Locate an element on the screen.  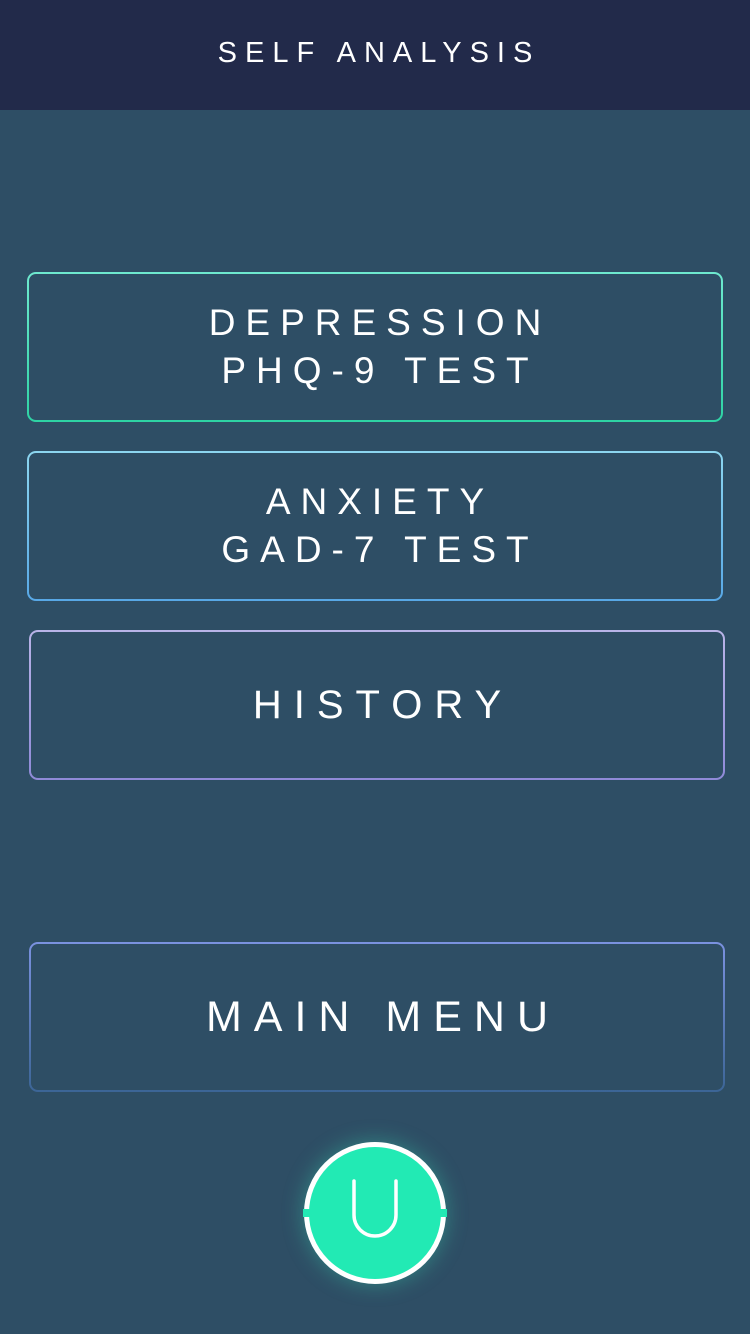
history-button: HISTORY is located at coordinates (377, 705).